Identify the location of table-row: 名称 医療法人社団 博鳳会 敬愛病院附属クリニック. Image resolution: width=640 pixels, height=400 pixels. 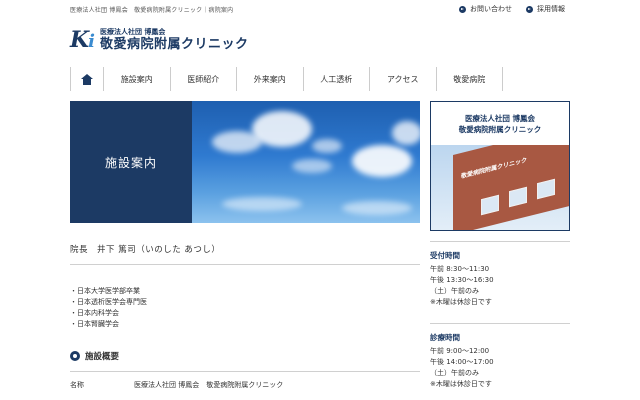
(245, 385).